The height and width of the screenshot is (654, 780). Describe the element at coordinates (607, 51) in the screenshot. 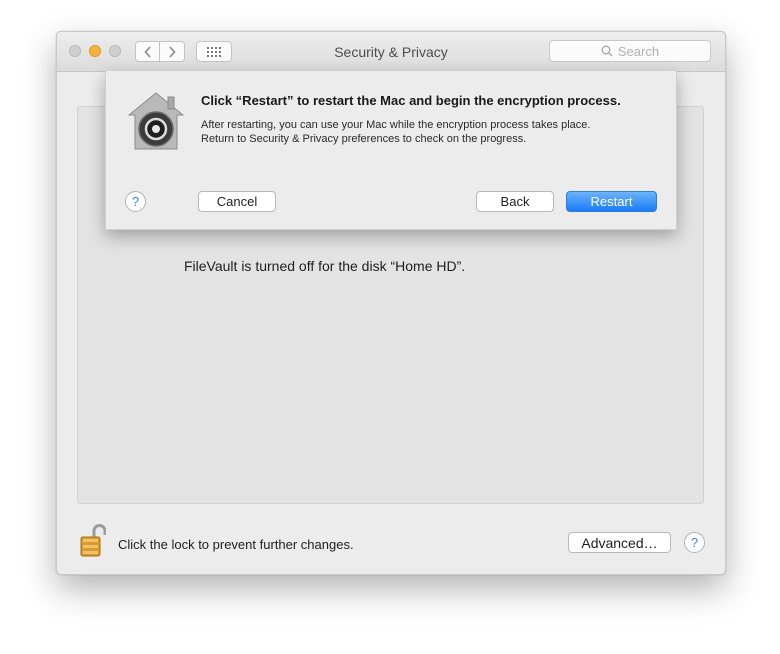

I see `search-icon` at that location.